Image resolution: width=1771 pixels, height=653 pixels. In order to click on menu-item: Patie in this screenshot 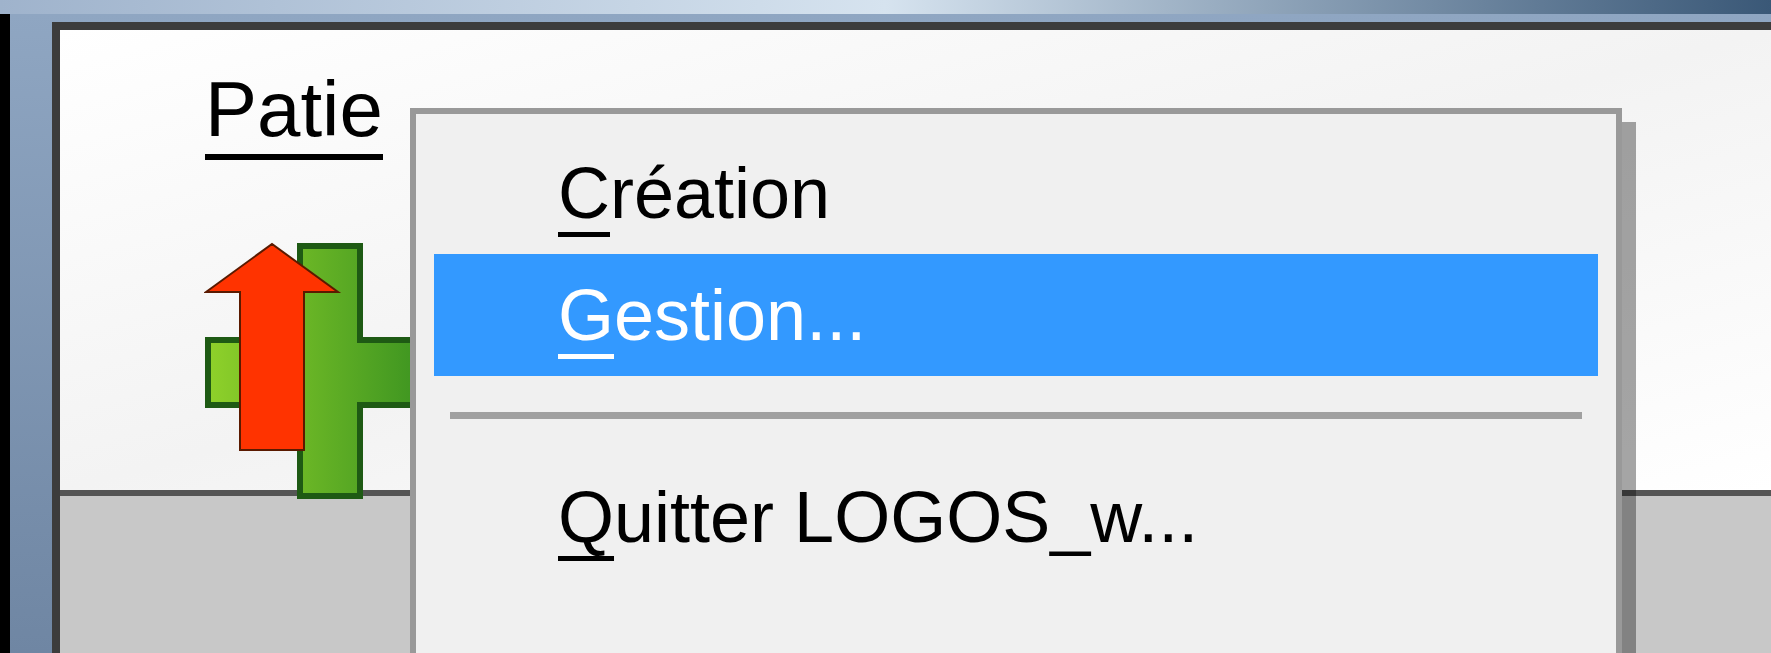, I will do `click(294, 115)`.